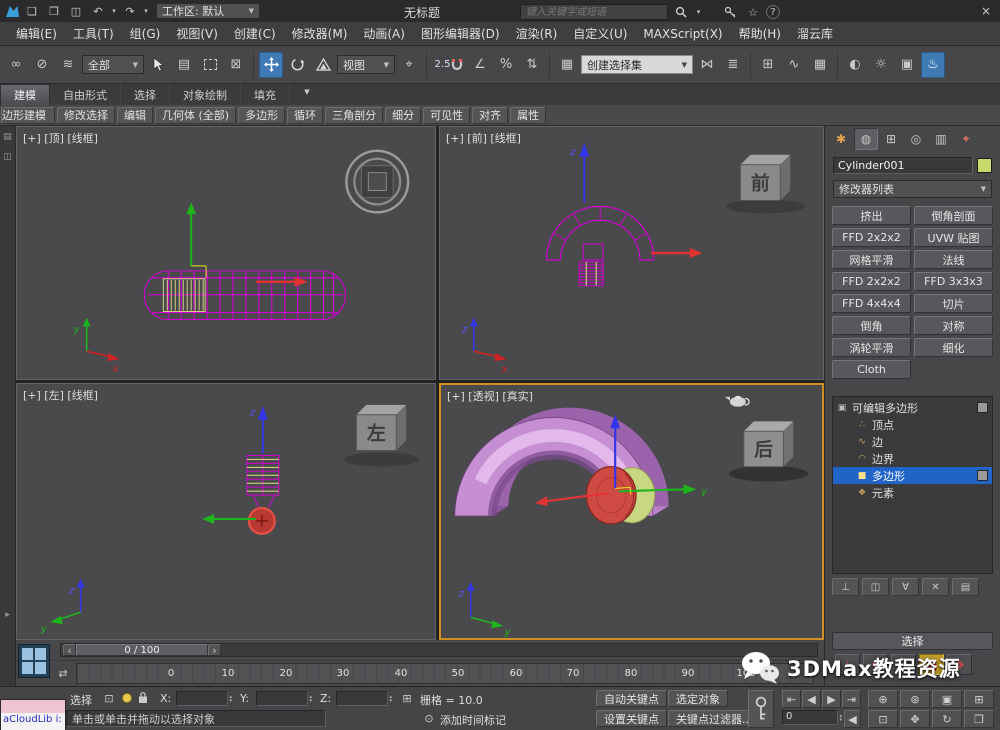 This screenshot has height=730, width=1000. I want to click on menu-create: 创建(C), so click(255, 33).